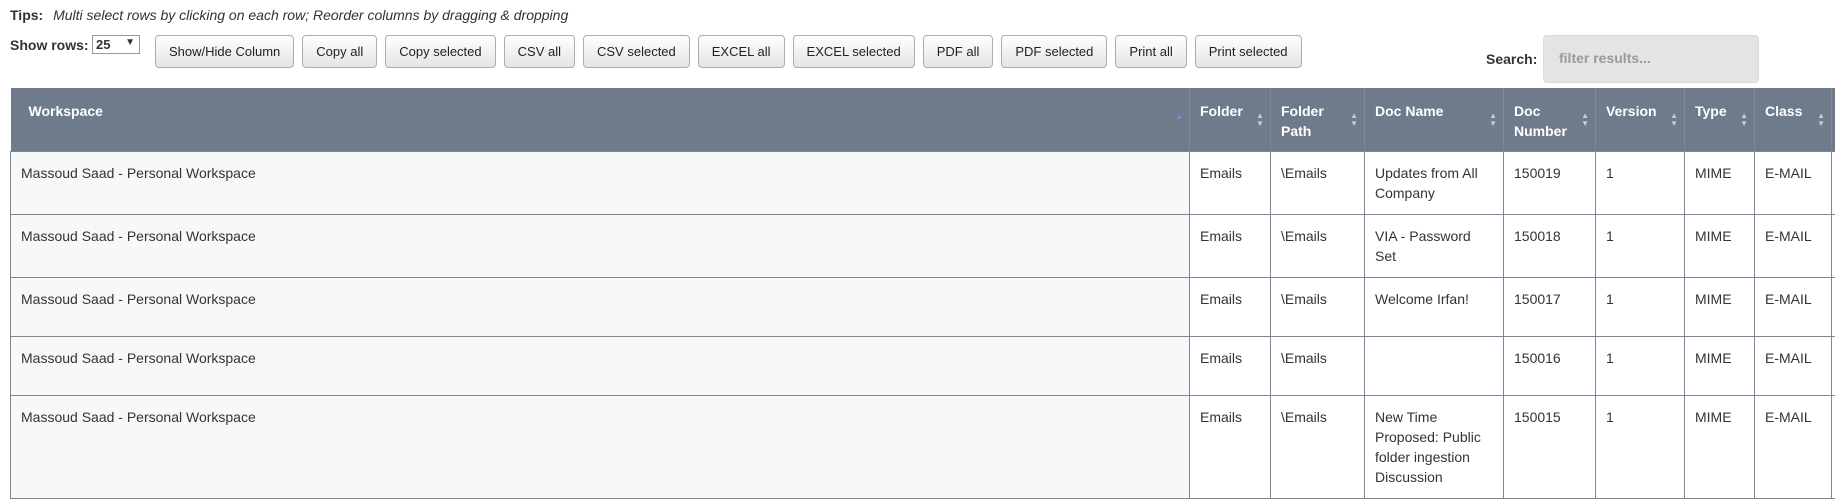 The height and width of the screenshot is (499, 1835). What do you see at coordinates (1511, 59) in the screenshot?
I see `search-label: Search:` at bounding box center [1511, 59].